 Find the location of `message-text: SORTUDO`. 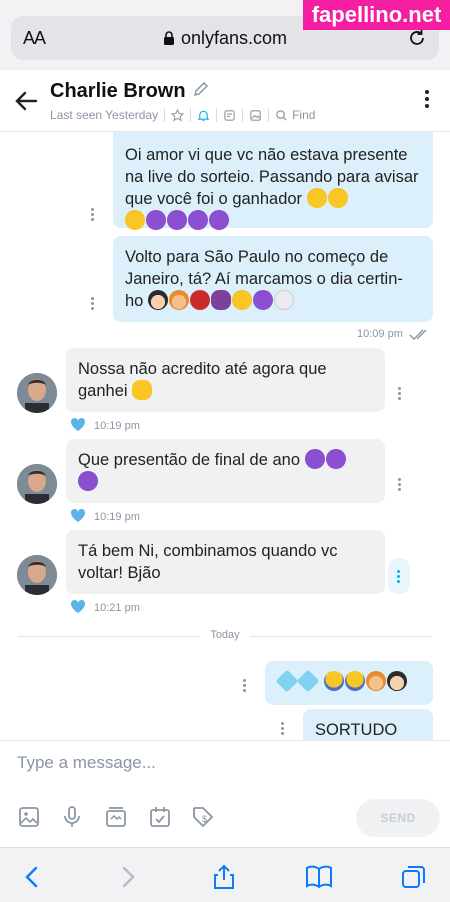

message-text: SORTUDO is located at coordinates (368, 729).